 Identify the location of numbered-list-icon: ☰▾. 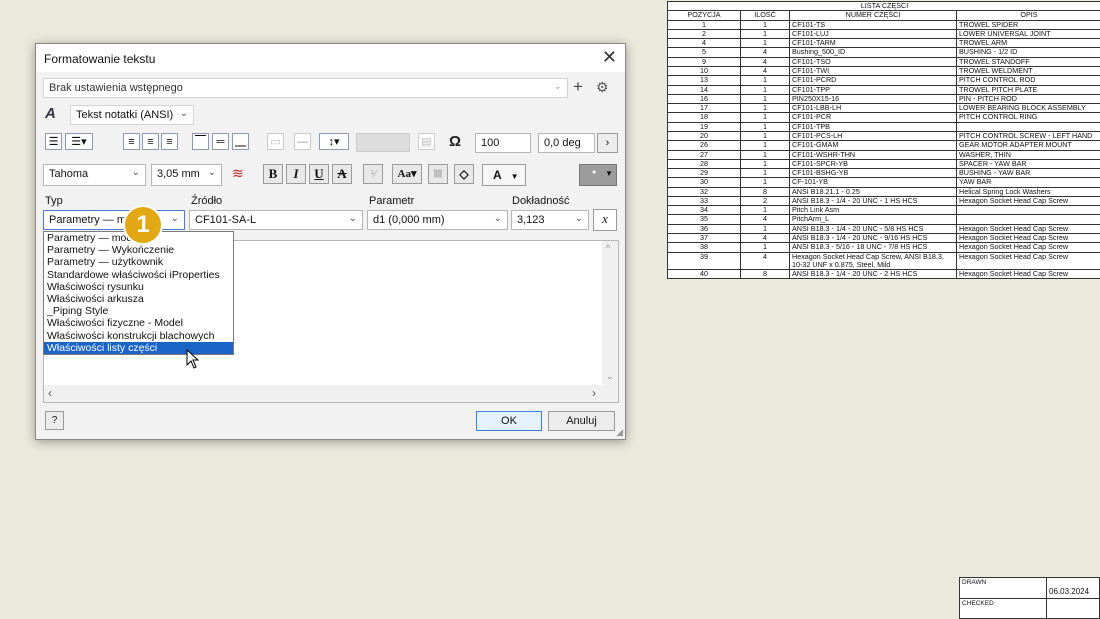
(79, 141).